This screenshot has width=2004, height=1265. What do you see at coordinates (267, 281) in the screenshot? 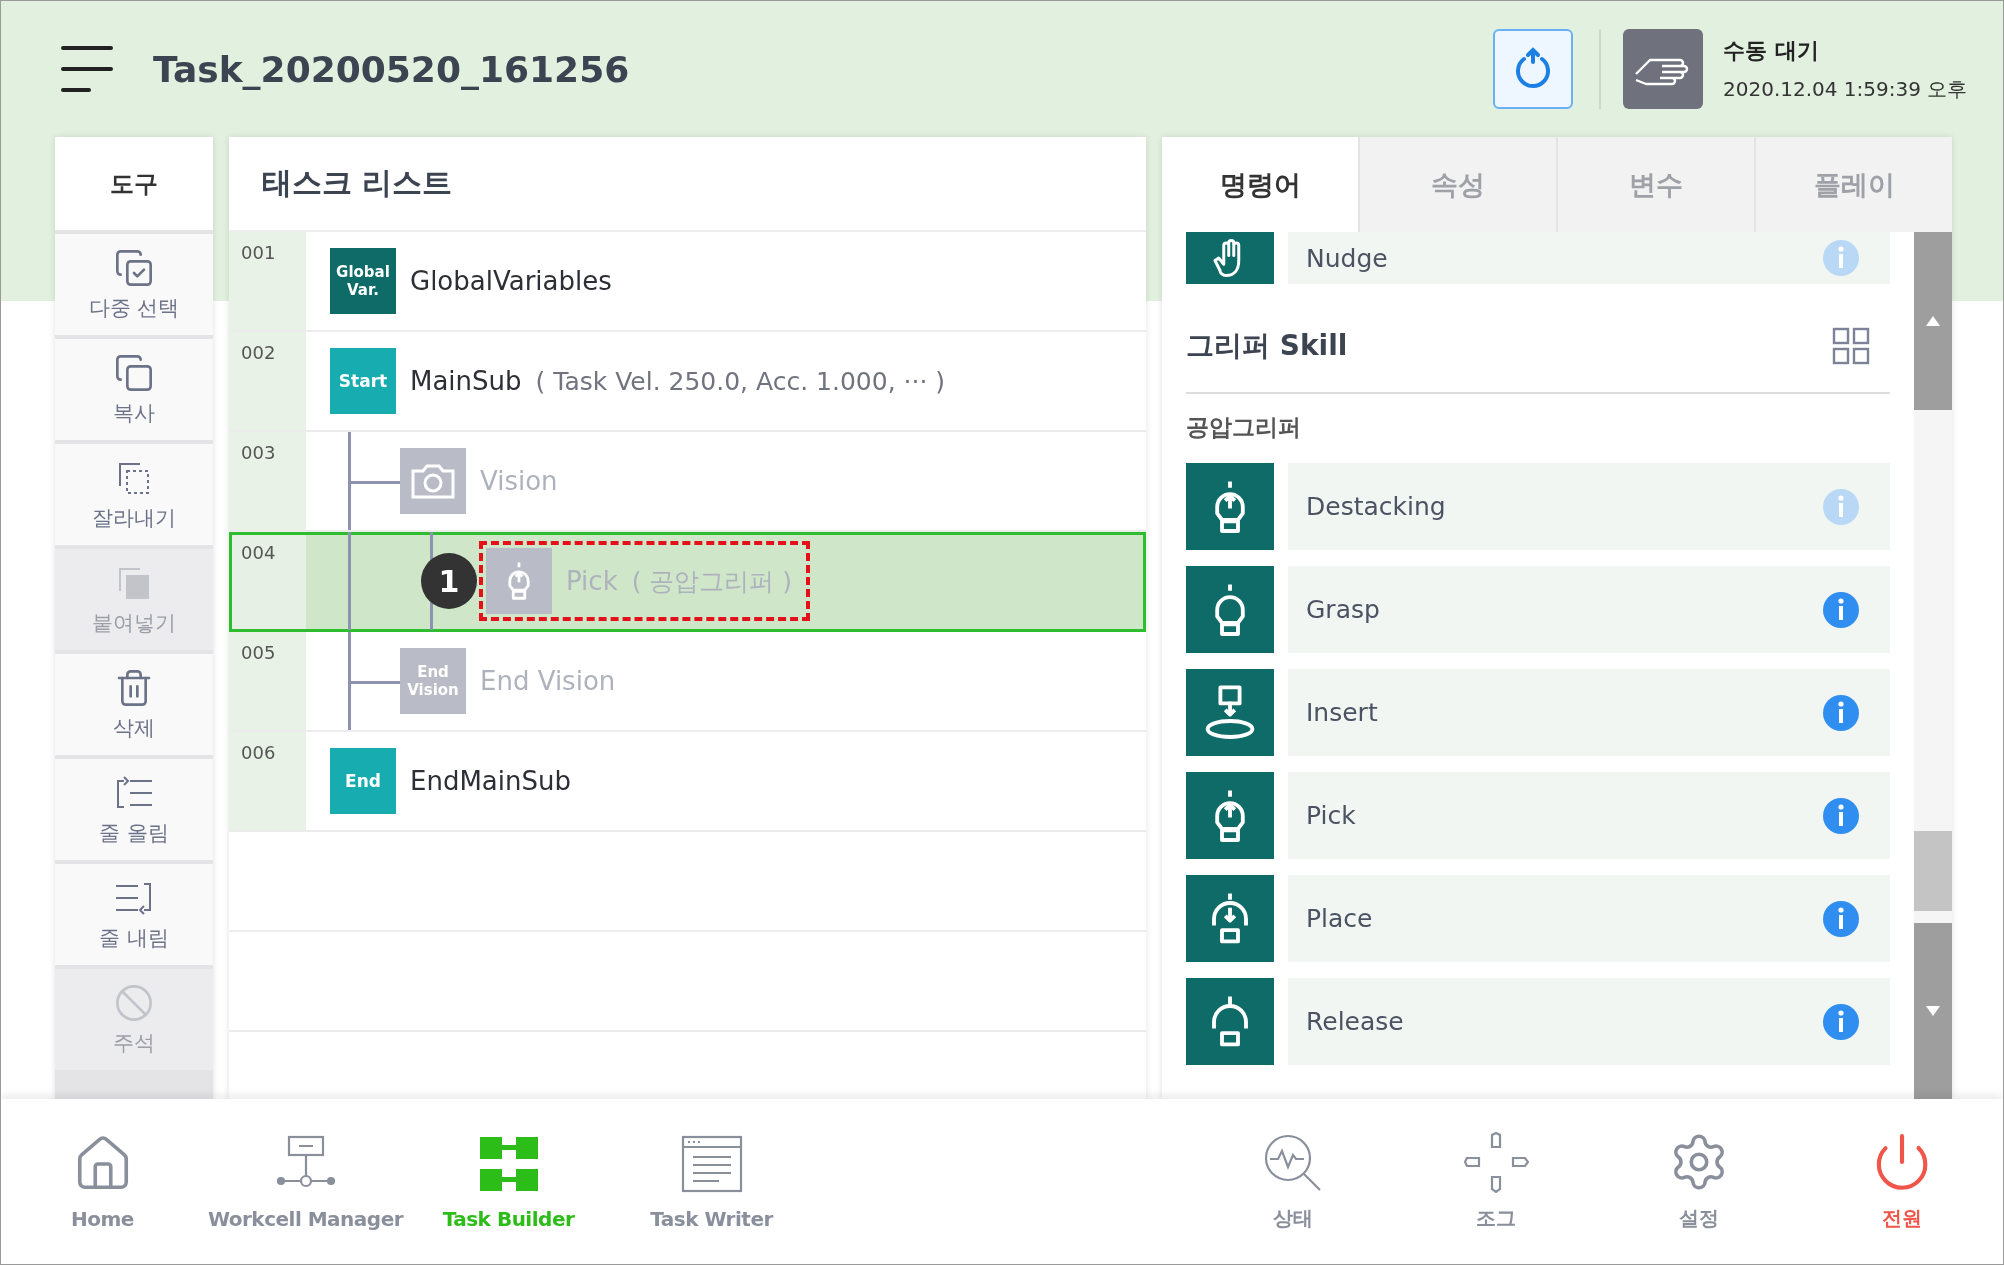
I see `line-number: 001` at bounding box center [267, 281].